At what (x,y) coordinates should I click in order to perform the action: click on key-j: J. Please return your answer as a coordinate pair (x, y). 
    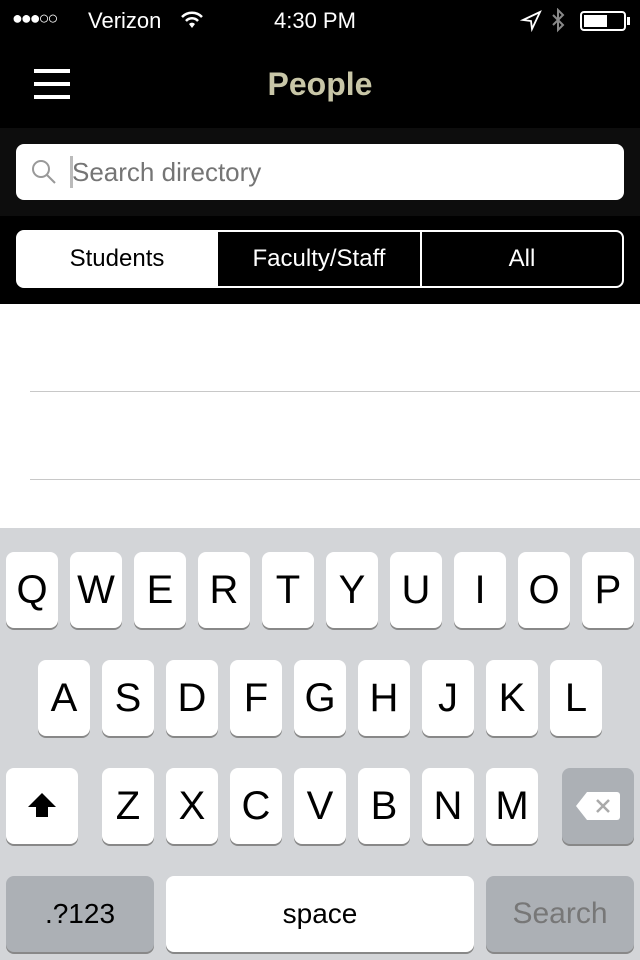
    Looking at the image, I should click on (448, 698).